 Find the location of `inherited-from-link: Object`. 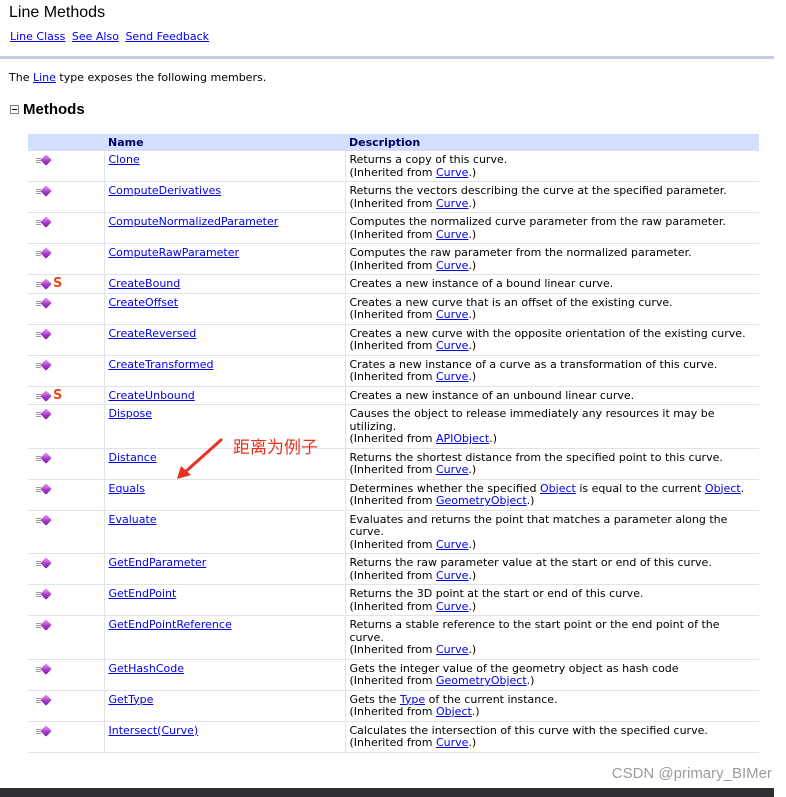

inherited-from-link: Object is located at coordinates (454, 711).